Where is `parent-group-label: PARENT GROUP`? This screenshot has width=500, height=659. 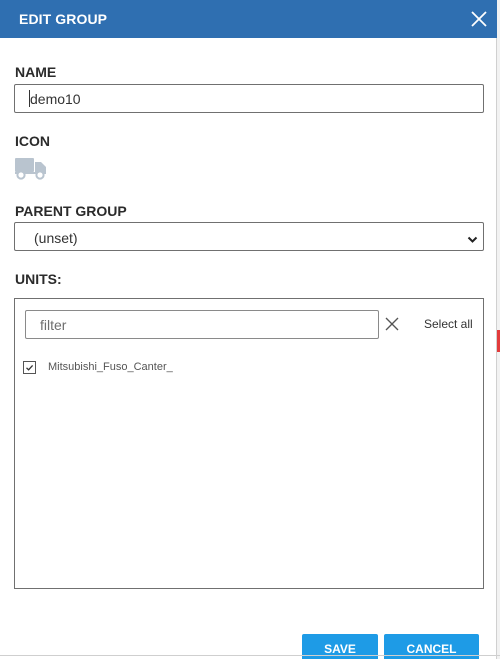 parent-group-label: PARENT GROUP is located at coordinates (71, 211).